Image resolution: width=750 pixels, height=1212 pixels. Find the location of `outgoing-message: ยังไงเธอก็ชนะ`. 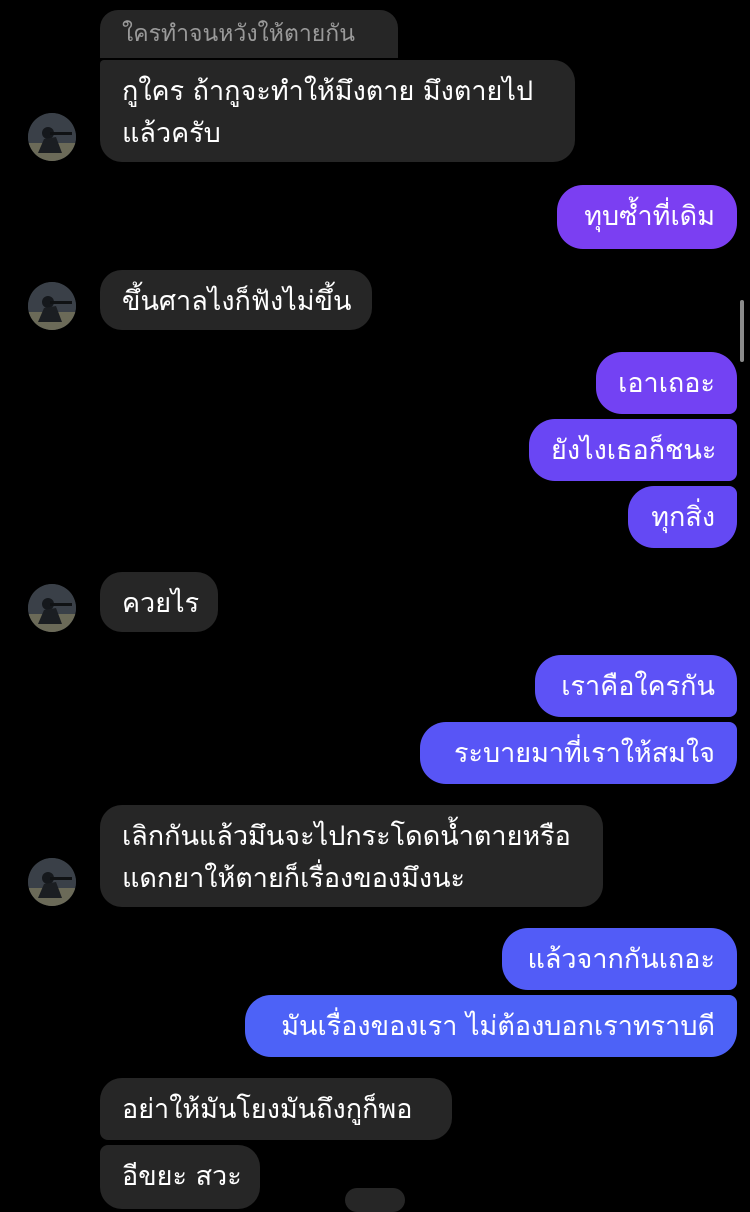

outgoing-message: ยังไงเธอก็ชนะ is located at coordinates (633, 450).